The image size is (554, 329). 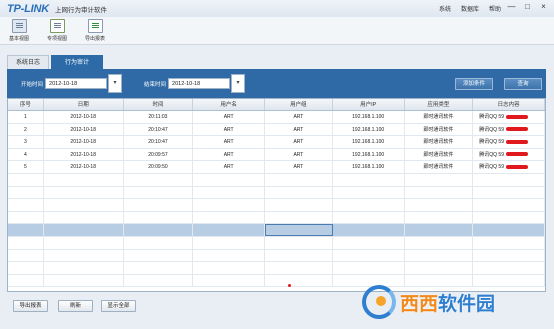 What do you see at coordinates (229, 104) in the screenshot?
I see `col-header-username: 用户名` at bounding box center [229, 104].